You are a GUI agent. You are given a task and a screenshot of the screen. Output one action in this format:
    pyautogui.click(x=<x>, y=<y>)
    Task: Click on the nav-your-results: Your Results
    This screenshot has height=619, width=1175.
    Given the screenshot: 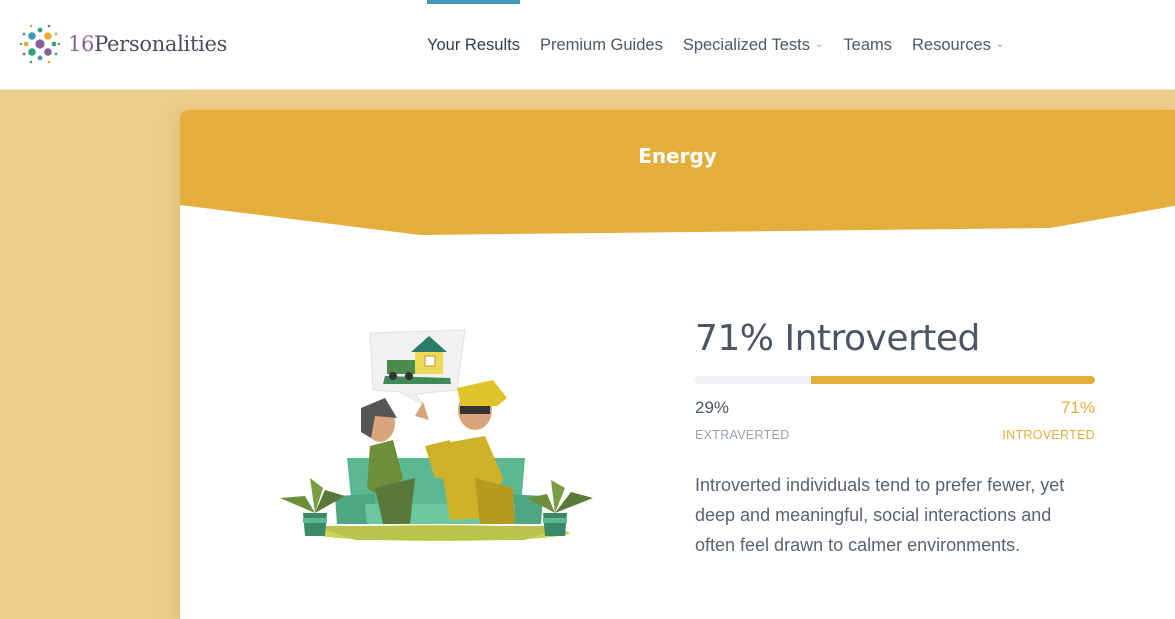 What is the action you would take?
    pyautogui.click(x=473, y=45)
    